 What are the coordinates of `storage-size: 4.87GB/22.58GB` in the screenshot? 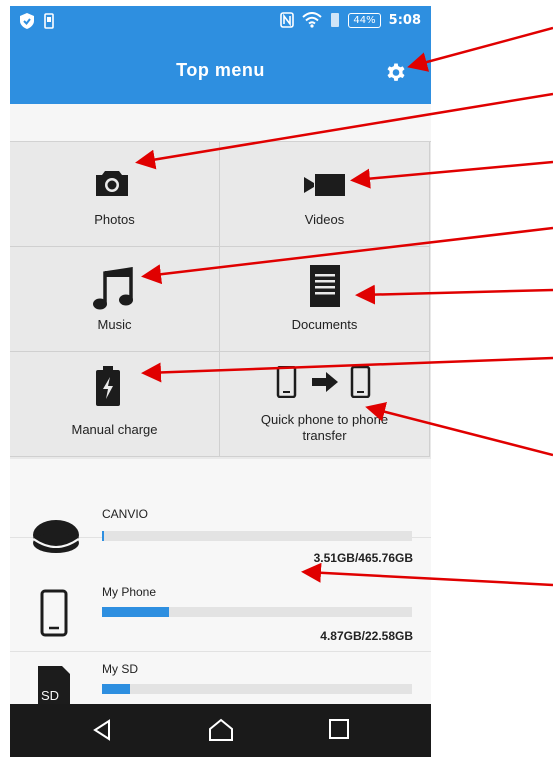 It's located at (366, 636).